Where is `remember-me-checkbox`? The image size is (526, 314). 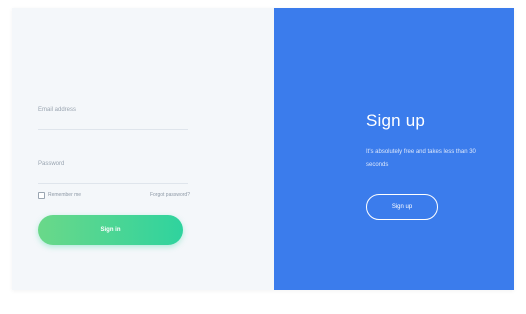
remember-me-checkbox is located at coordinates (41, 195).